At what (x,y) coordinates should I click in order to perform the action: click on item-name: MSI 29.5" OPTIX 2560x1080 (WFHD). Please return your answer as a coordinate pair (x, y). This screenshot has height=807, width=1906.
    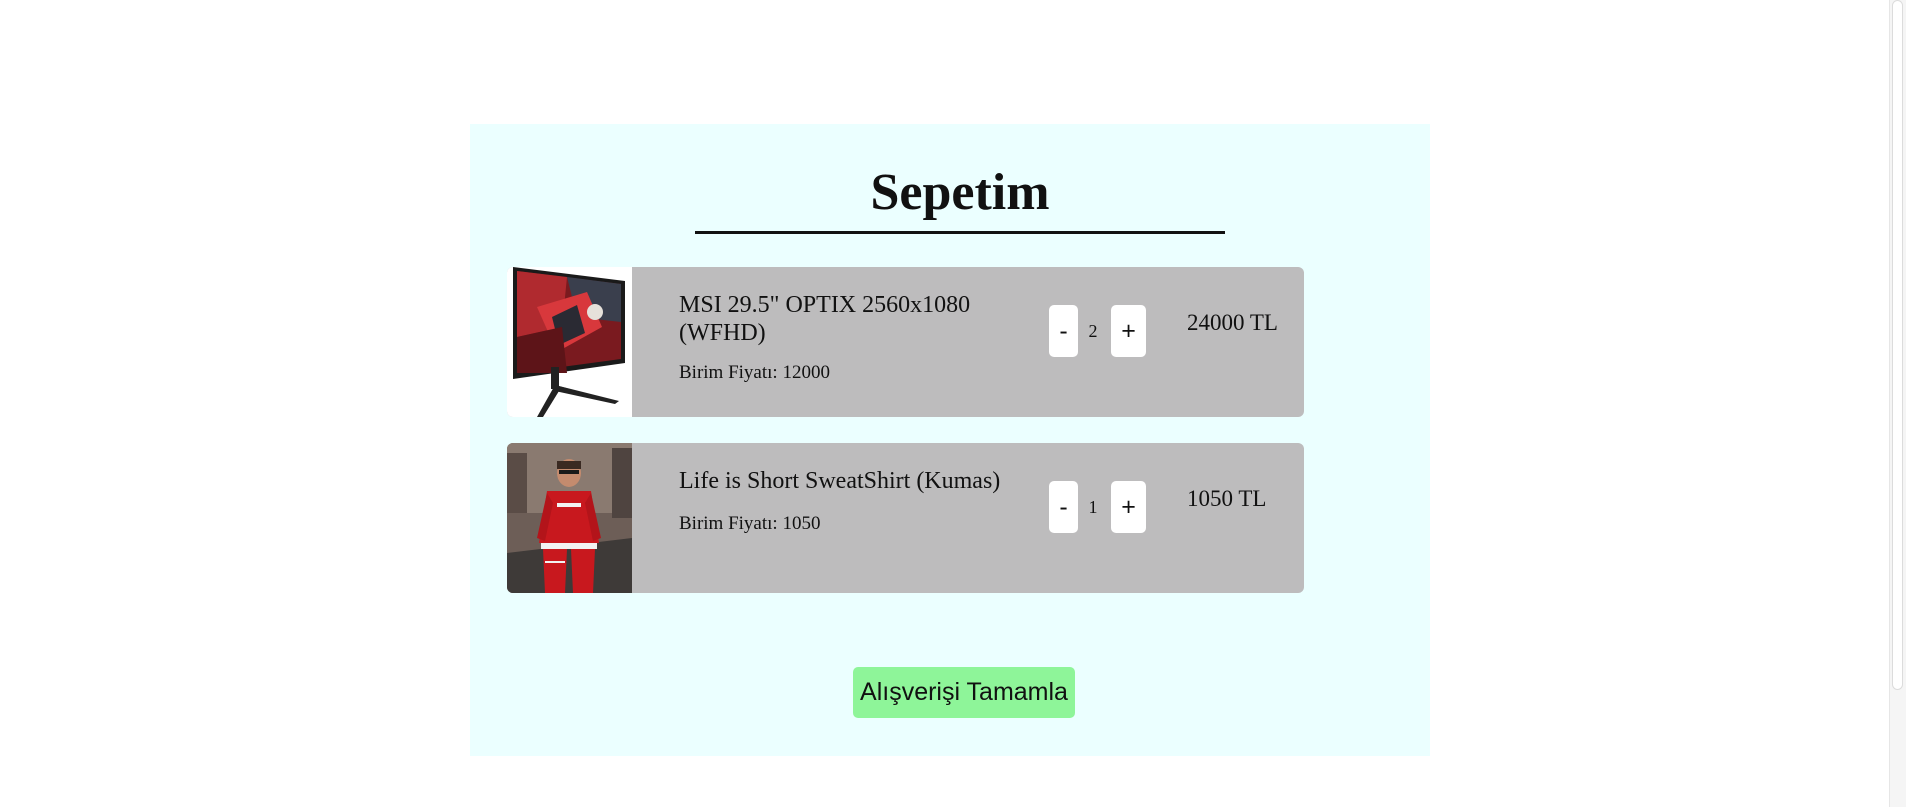
    Looking at the image, I should click on (825, 319).